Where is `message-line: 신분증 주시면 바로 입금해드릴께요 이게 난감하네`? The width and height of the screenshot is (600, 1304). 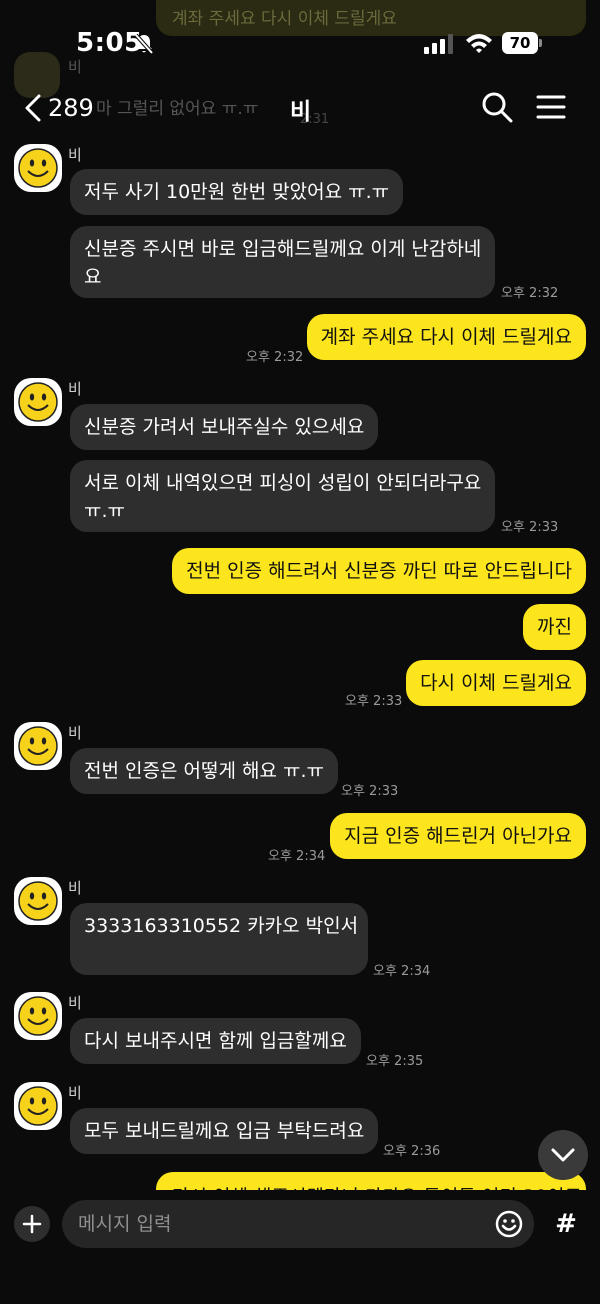
message-line: 신분증 주시면 바로 입금해드릴께요 이게 난감하네 is located at coordinates (283, 249).